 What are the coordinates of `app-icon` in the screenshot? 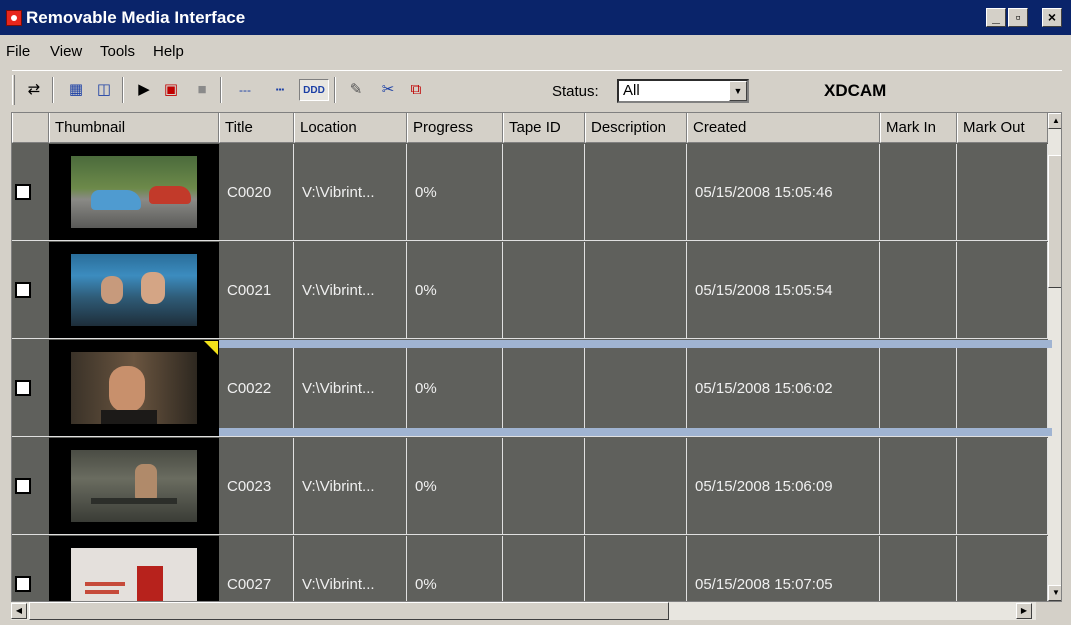 It's located at (14, 18).